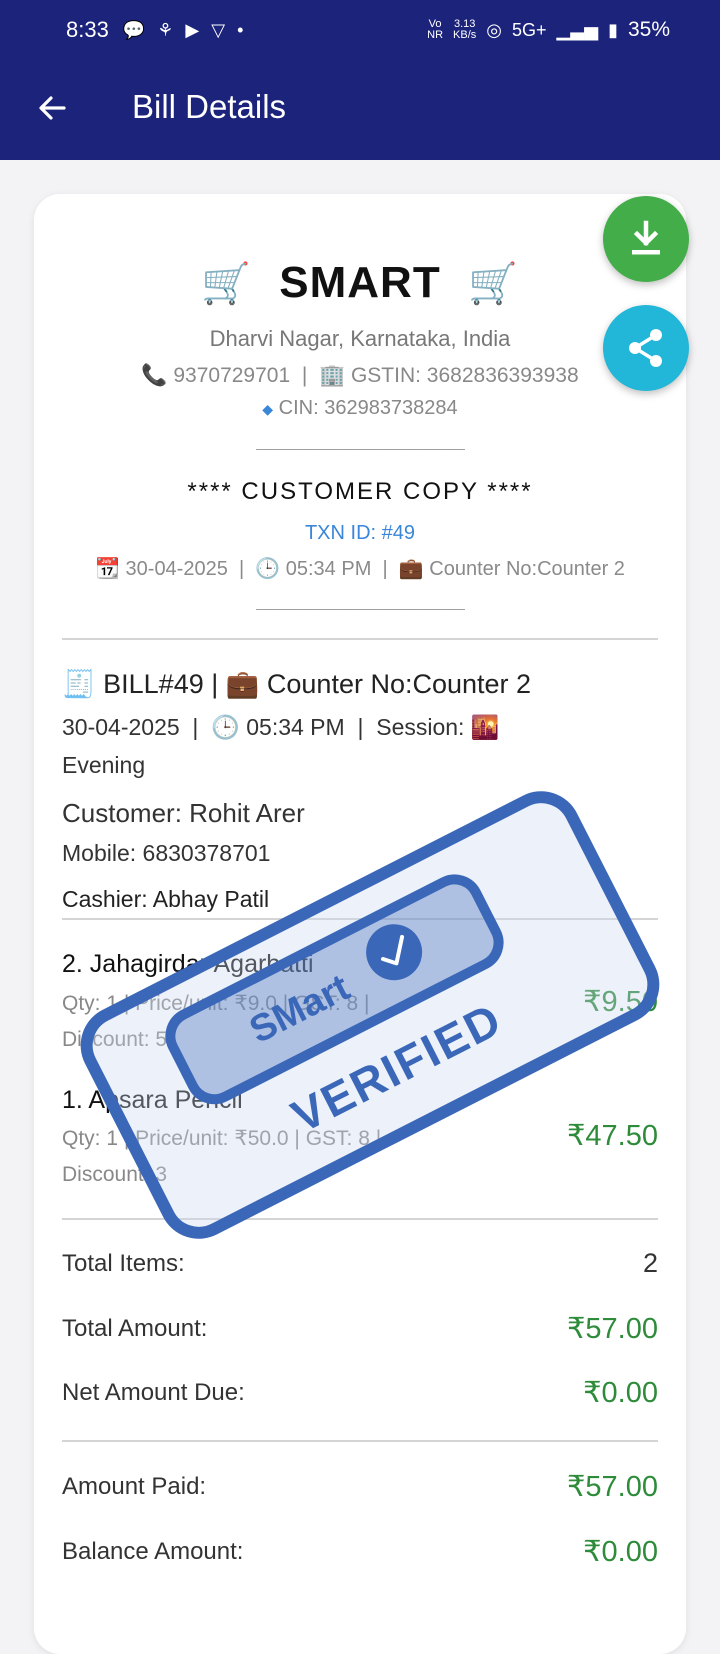  I want to click on store-contact: 📞 9370729701 | 🏢 GSTIN: 3682836393938, so click(360, 375).